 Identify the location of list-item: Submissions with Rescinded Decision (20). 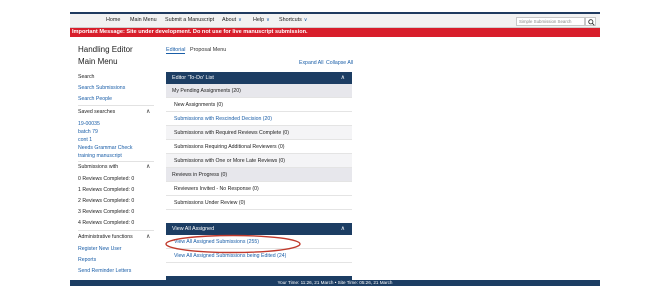
(259, 119).